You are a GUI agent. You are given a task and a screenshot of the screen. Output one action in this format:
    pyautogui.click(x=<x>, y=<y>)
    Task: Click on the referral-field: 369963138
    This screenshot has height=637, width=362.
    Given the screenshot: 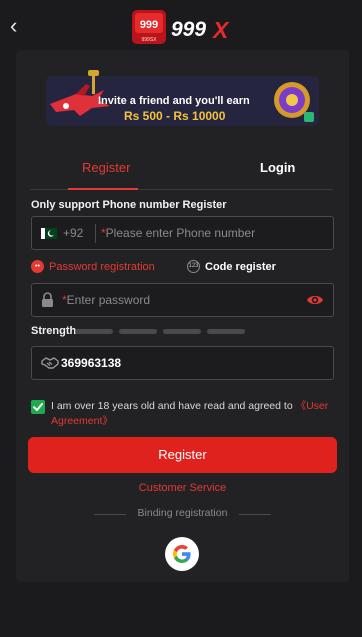 What is the action you would take?
    pyautogui.click(x=182, y=363)
    